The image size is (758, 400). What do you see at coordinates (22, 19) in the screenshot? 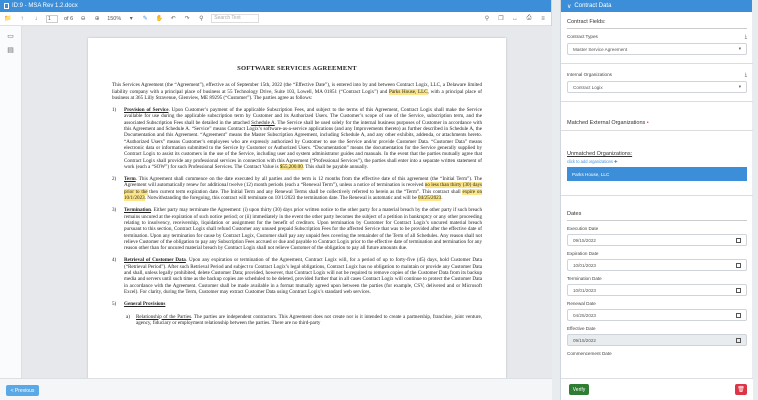
I see `arrow-up-icon: ↑` at bounding box center [22, 19].